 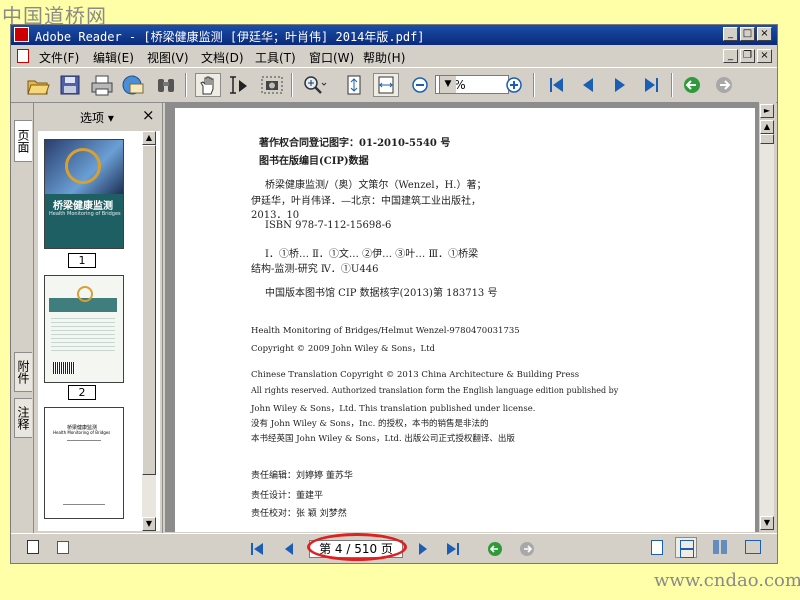 What do you see at coordinates (64, 368) in the screenshot?
I see `barcode` at bounding box center [64, 368].